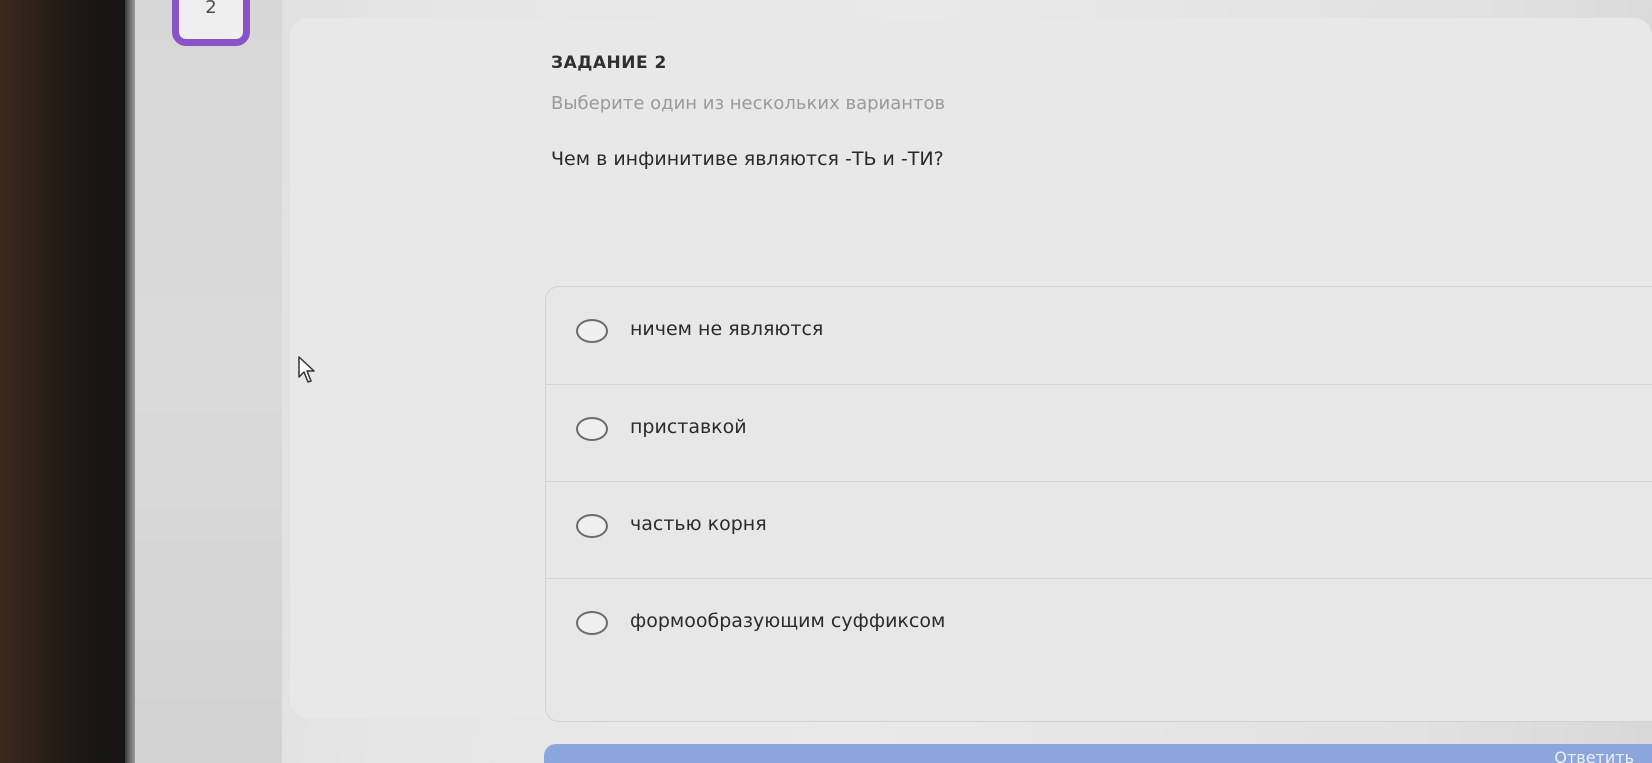 This screenshot has width=1652, height=763. I want to click on question-nav-strip: 2, so click(208, 381).